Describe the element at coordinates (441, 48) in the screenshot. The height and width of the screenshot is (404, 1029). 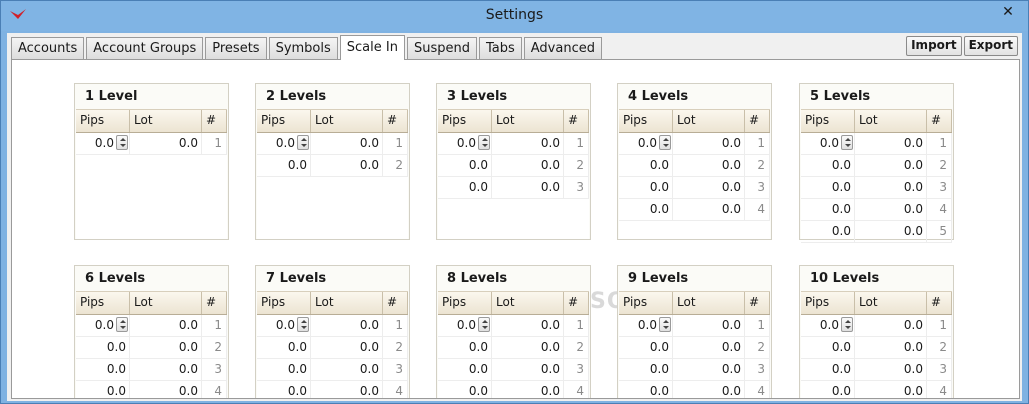
I see `tab-suspend: Suspend` at that location.